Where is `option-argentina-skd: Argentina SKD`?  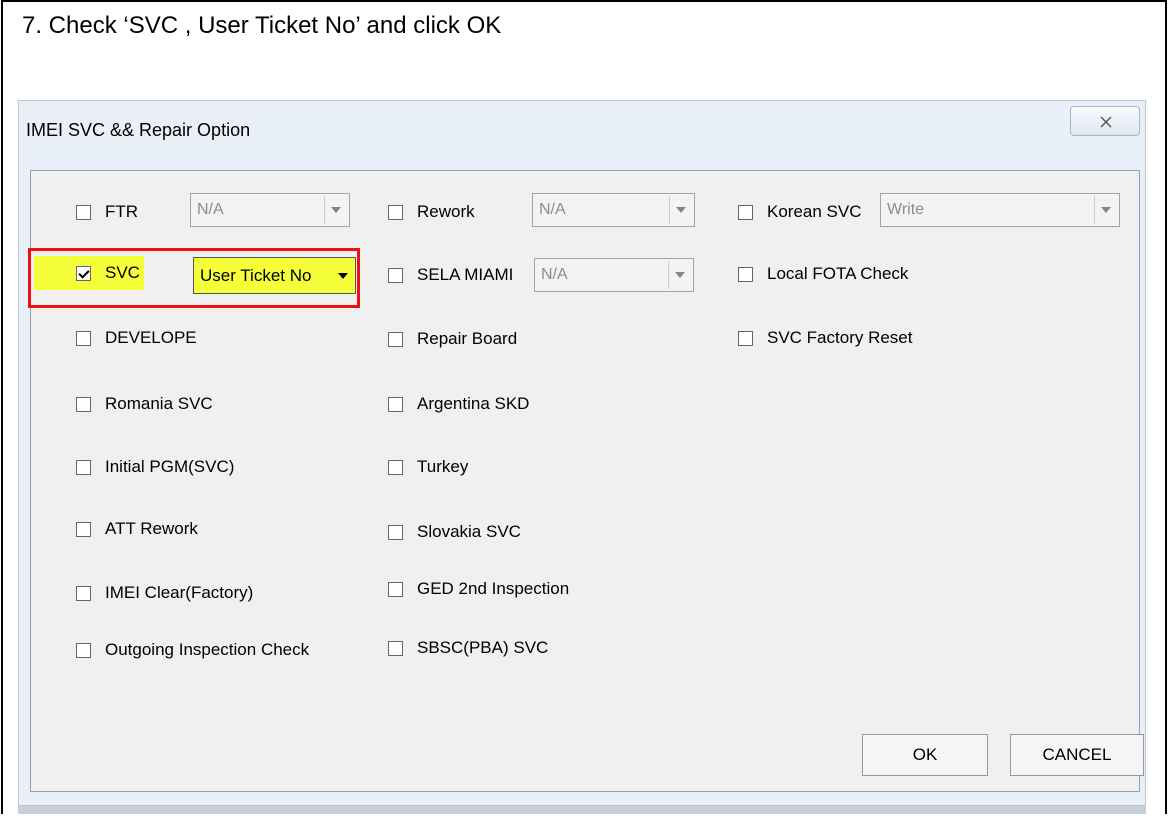
option-argentina-skd: Argentina SKD is located at coordinates (458, 404).